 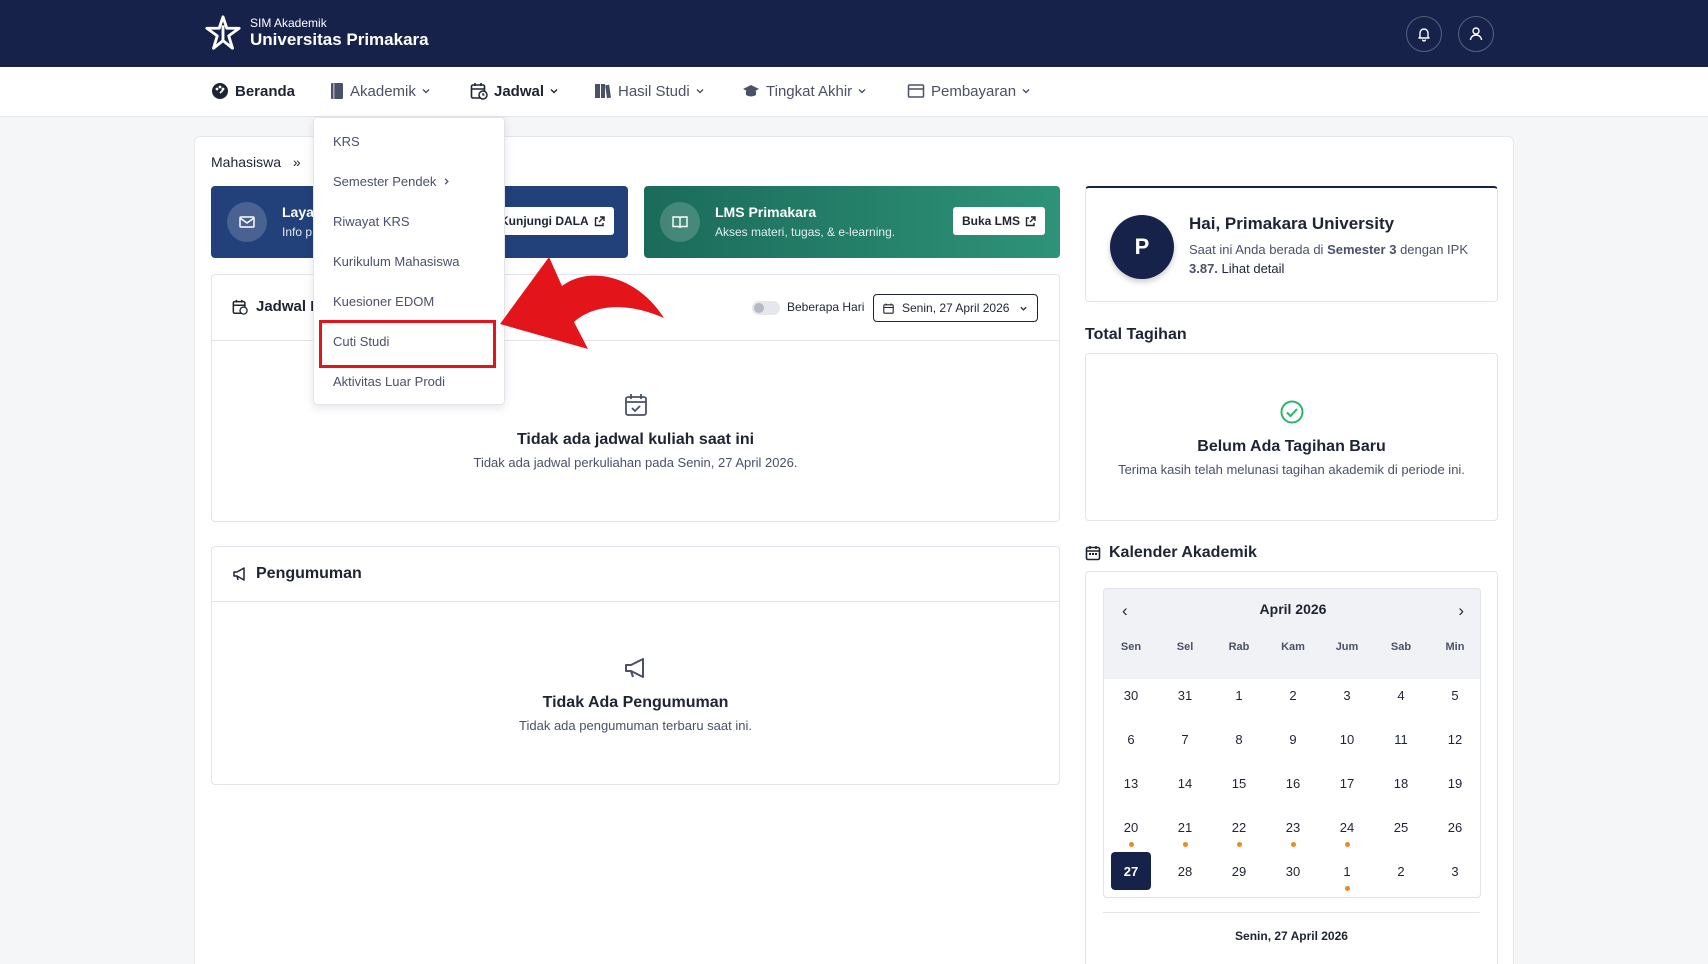 What do you see at coordinates (288, 23) in the screenshot?
I see `brand-subtitle: SIM Akademik` at bounding box center [288, 23].